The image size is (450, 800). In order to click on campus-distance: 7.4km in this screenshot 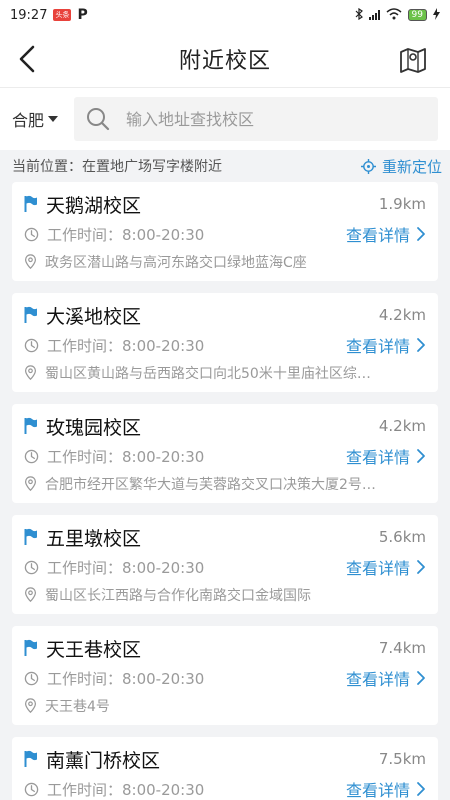, I will do `click(402, 648)`.